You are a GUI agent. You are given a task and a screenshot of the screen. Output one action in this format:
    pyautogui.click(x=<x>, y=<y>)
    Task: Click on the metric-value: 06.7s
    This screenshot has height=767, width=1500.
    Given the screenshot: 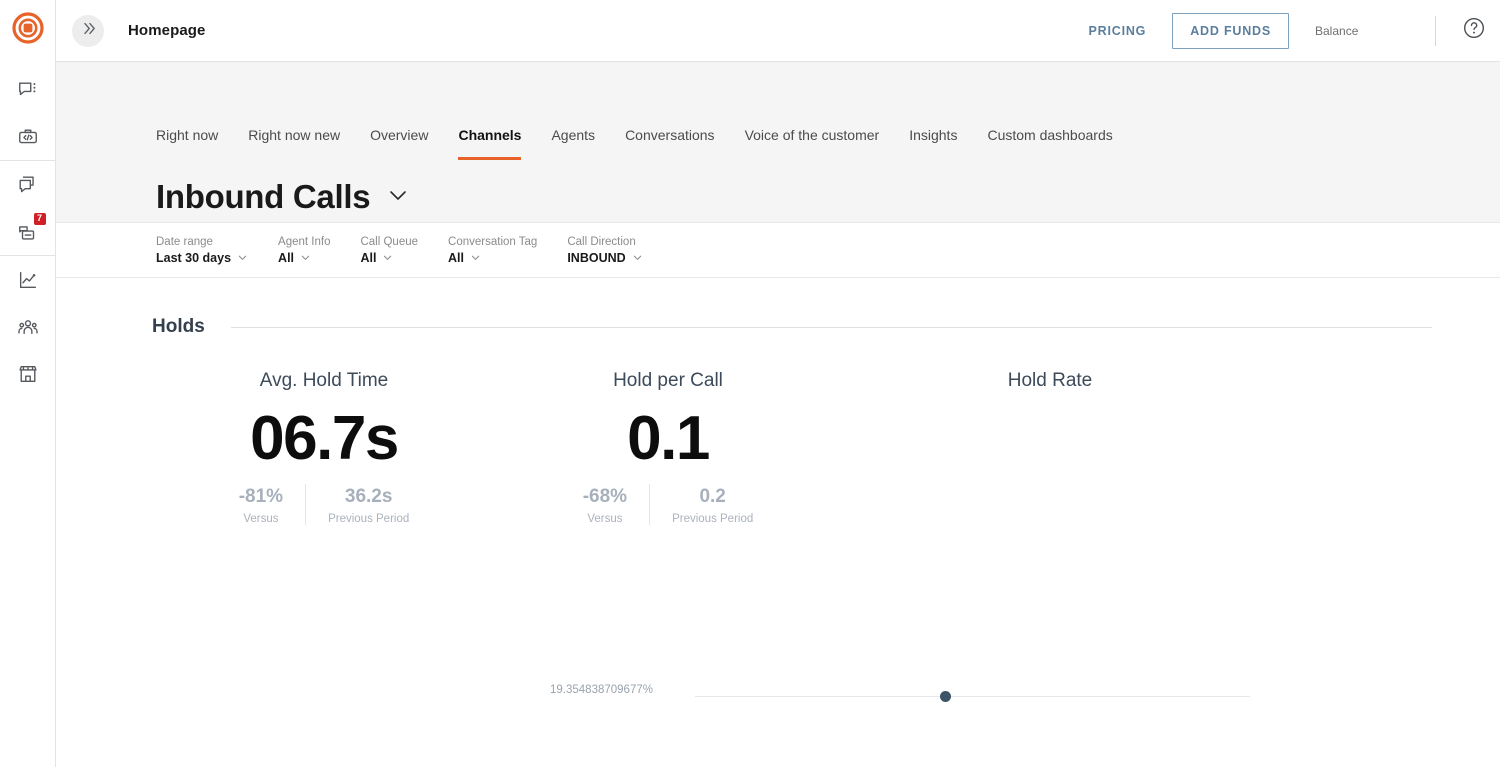 What is the action you would take?
    pyautogui.click(x=324, y=438)
    